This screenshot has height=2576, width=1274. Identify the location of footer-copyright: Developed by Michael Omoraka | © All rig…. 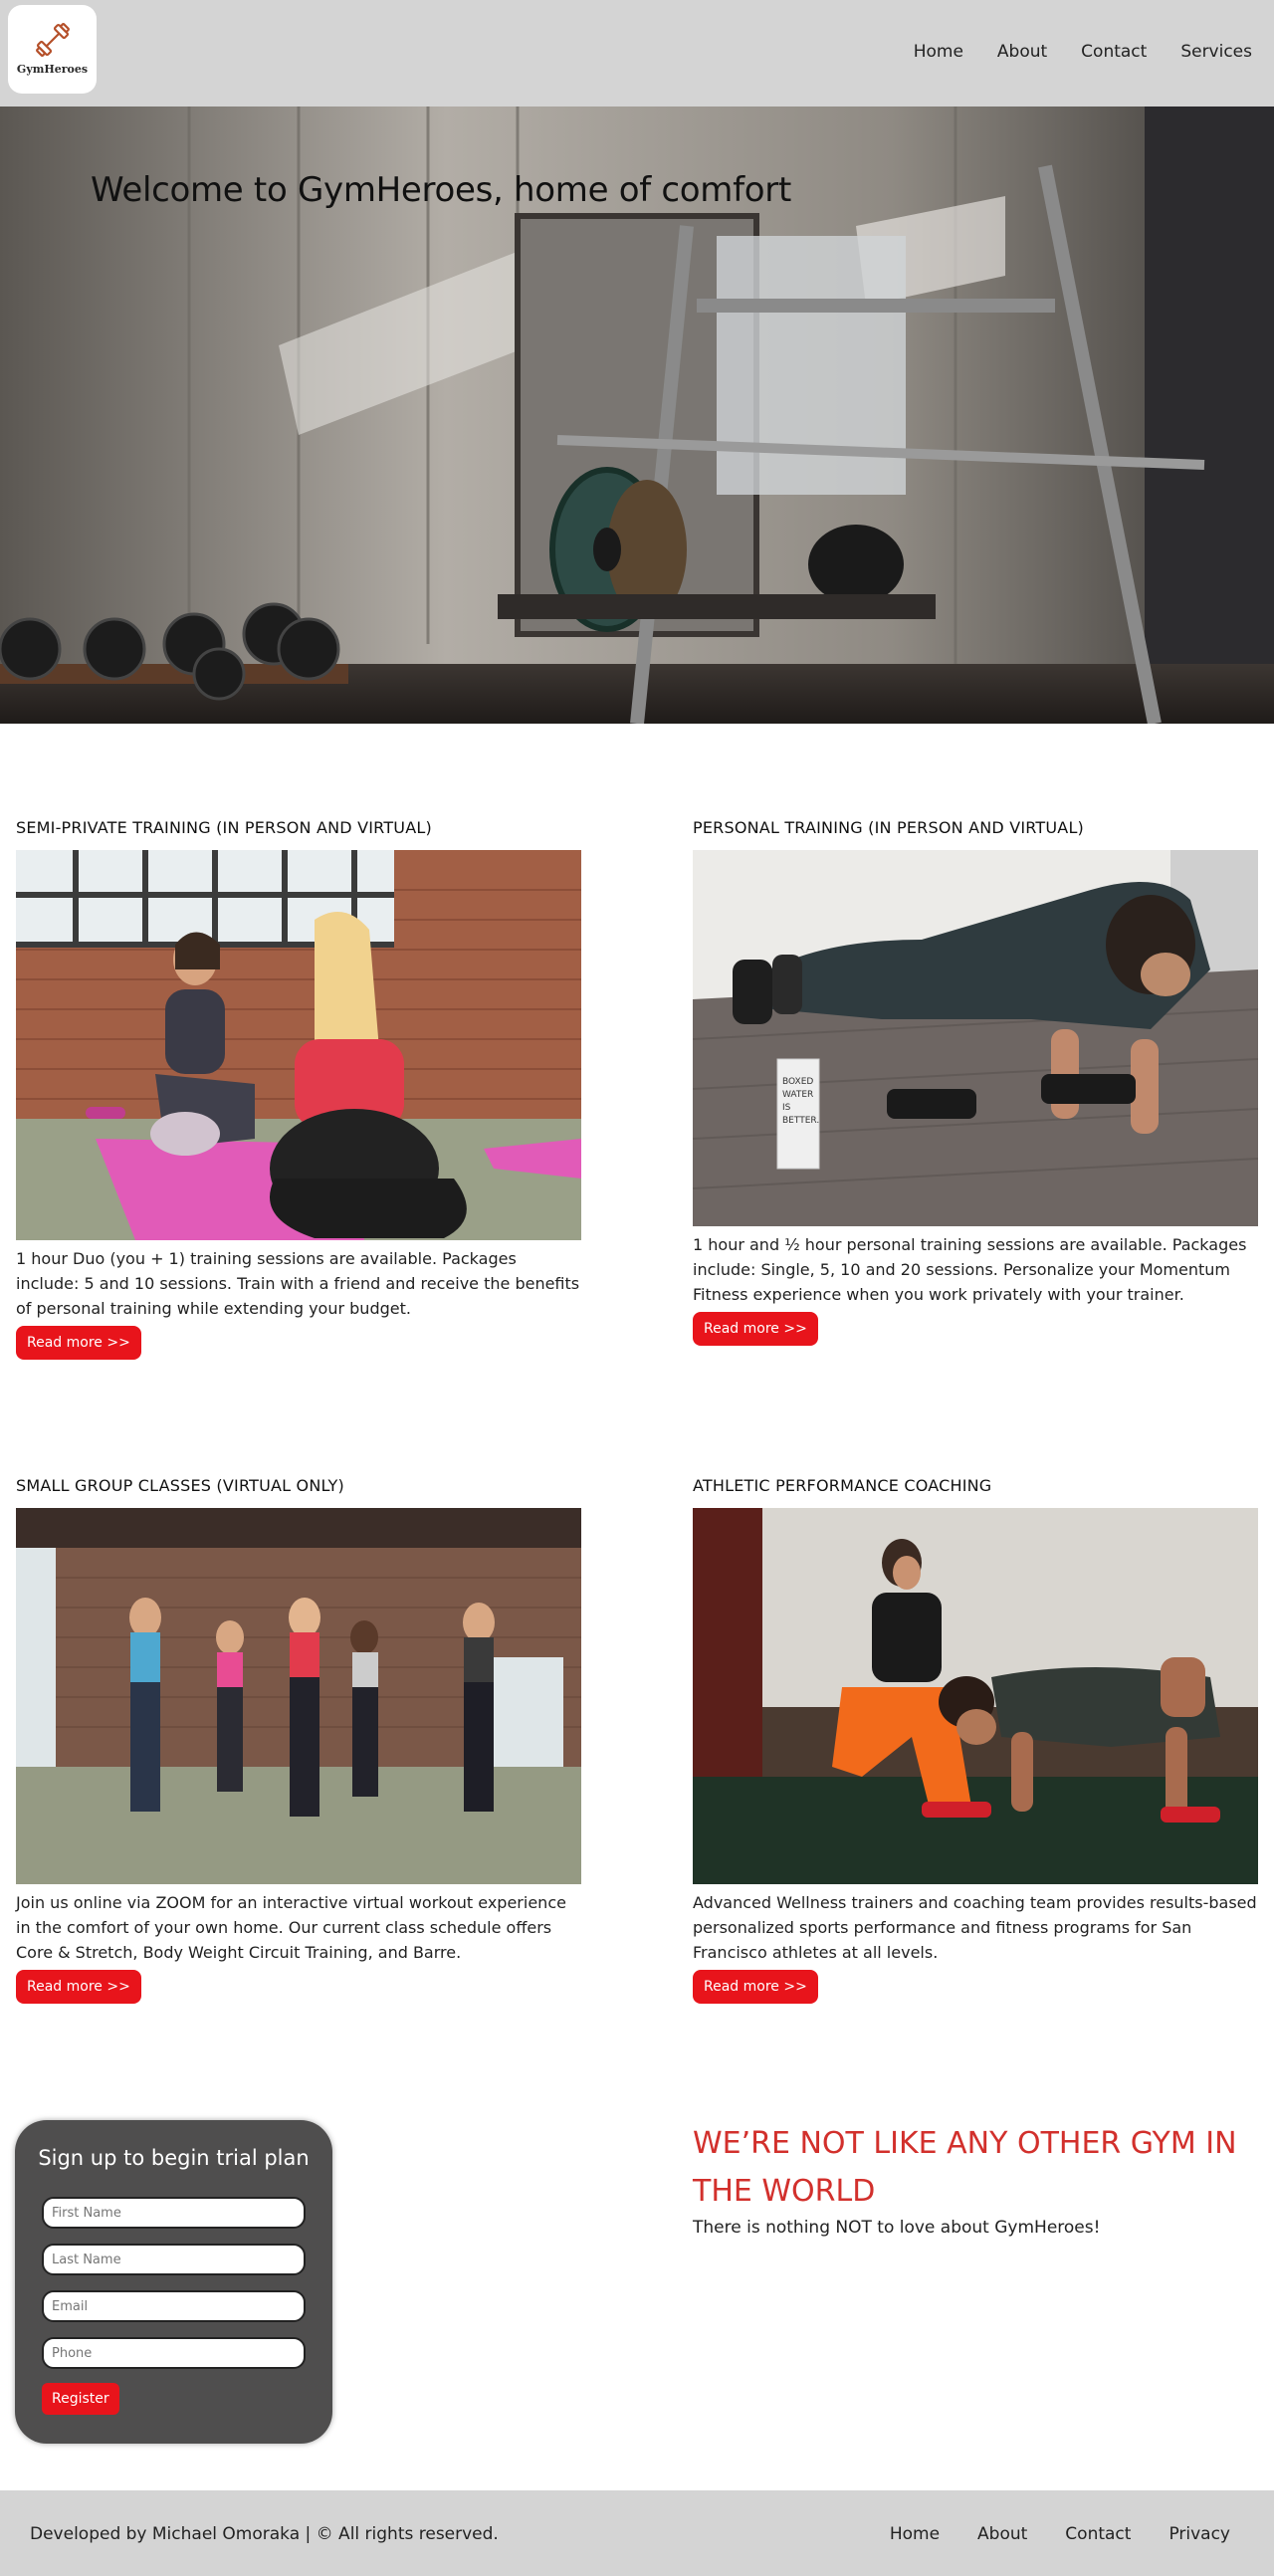
(264, 2534).